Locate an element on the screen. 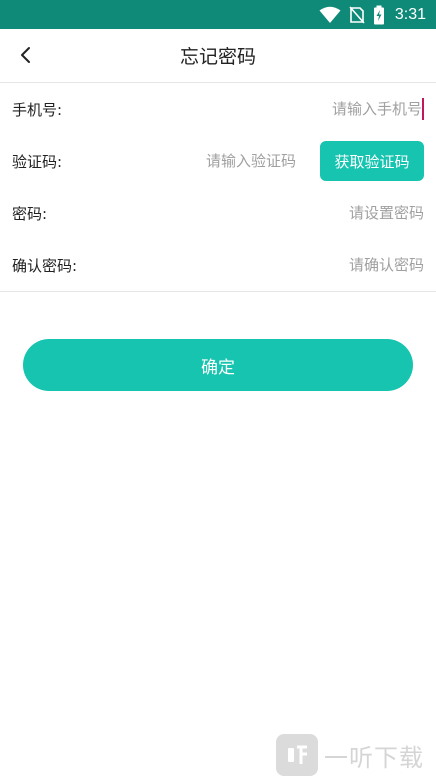 Image resolution: width=436 pixels, height=777 pixels. phone-row: 手机号: is located at coordinates (218, 109).